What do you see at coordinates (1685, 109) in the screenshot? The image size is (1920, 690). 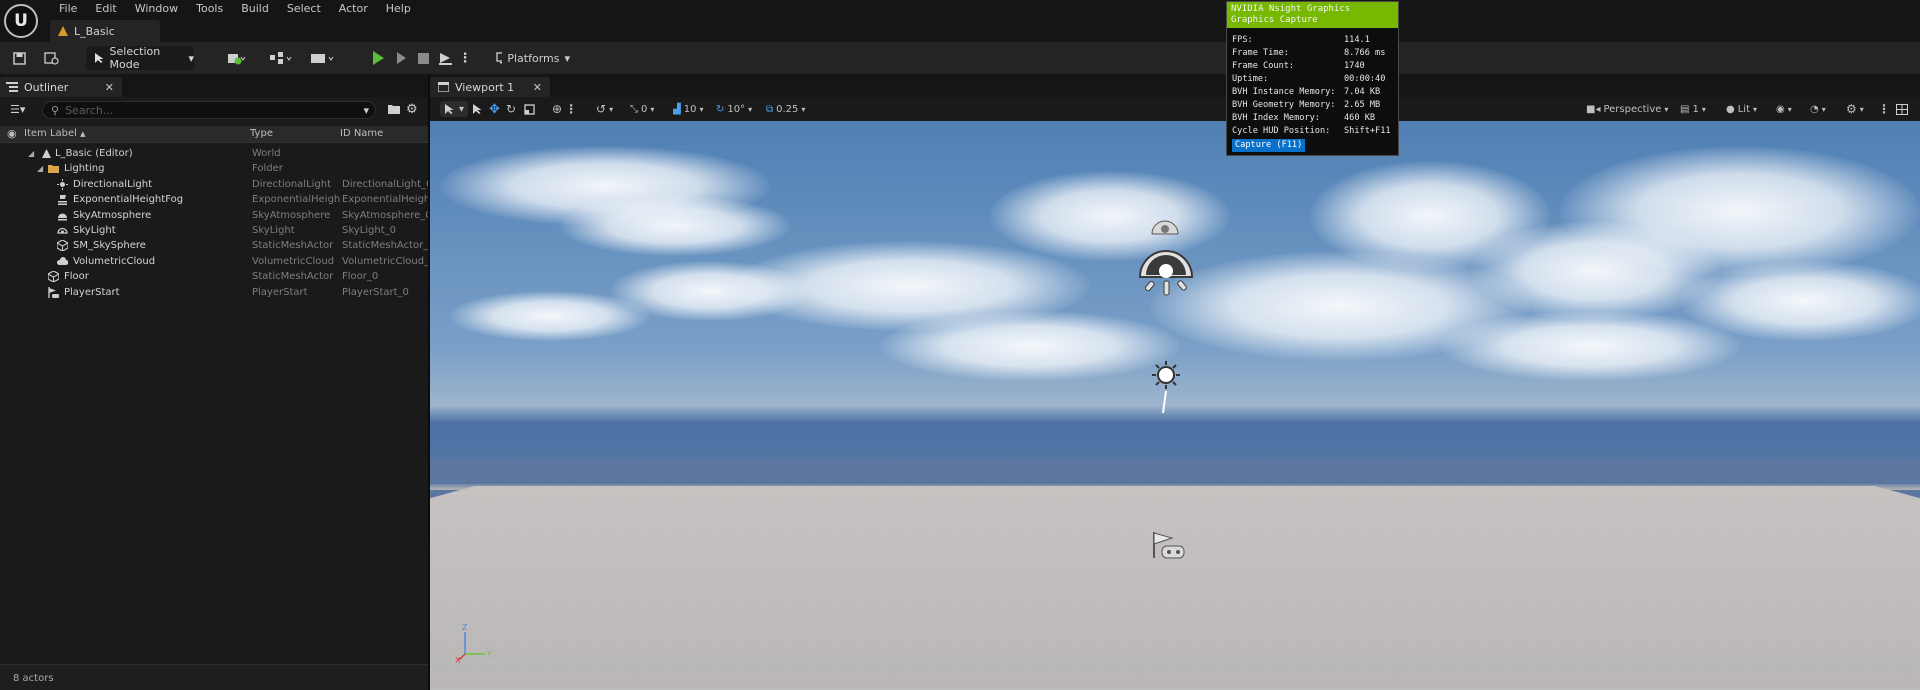 I see `camera-speed-icon: ▤` at bounding box center [1685, 109].